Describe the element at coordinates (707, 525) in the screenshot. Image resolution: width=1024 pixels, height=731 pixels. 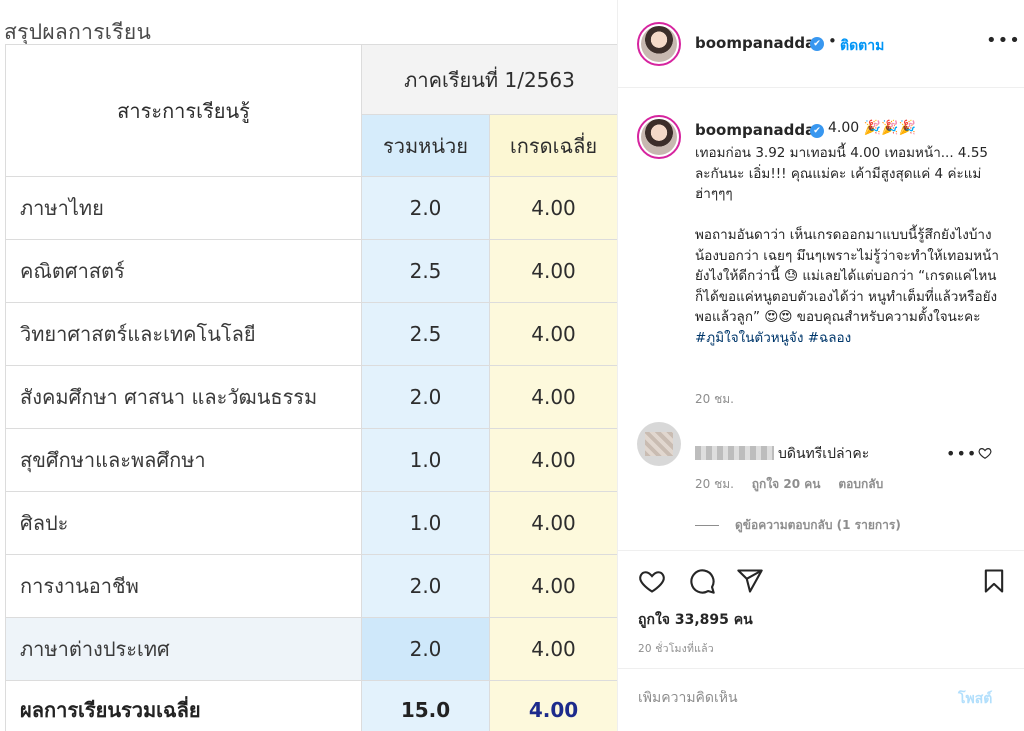
I see `replies-line` at that location.